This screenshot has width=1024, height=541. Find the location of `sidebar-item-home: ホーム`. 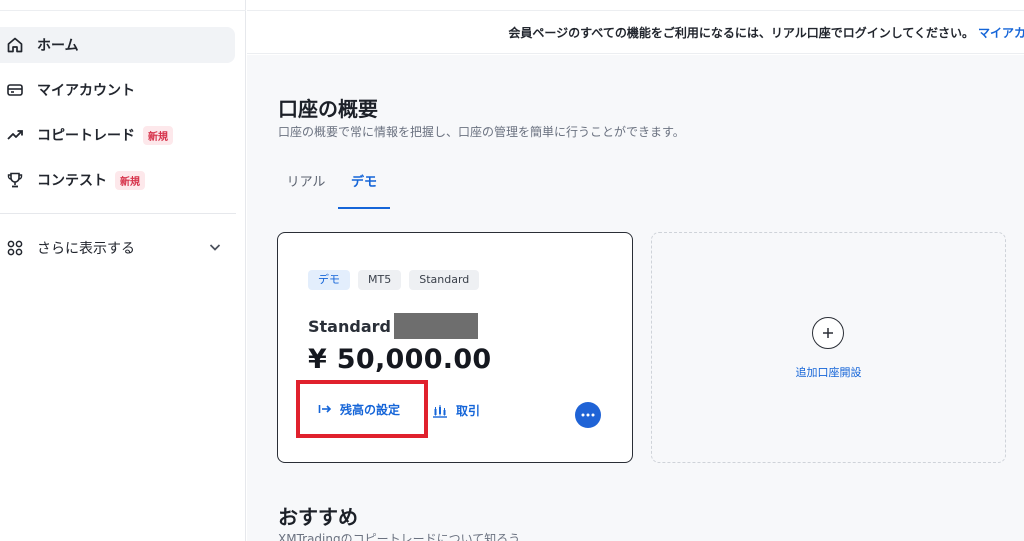

sidebar-item-home: ホーム is located at coordinates (117, 45).